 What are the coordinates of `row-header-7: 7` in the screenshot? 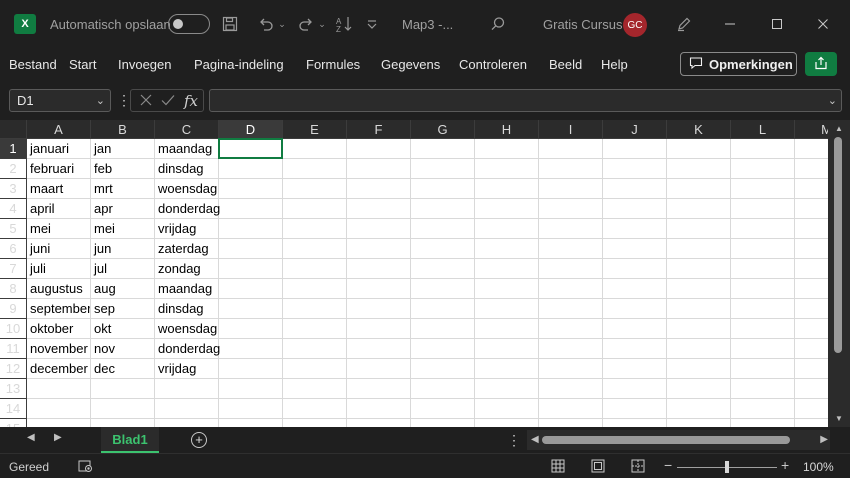 It's located at (13, 269).